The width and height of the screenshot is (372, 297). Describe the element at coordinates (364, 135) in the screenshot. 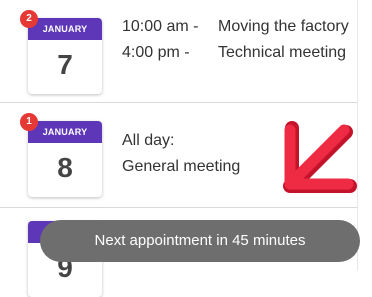

I see `scroll-edge` at that location.